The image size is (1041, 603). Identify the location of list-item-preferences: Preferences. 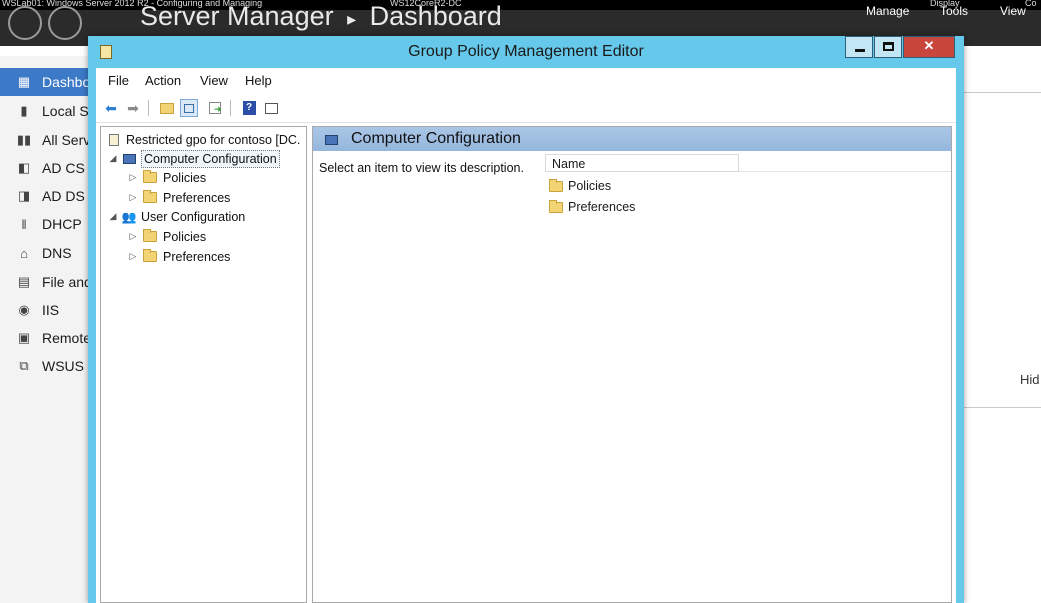
(592, 207).